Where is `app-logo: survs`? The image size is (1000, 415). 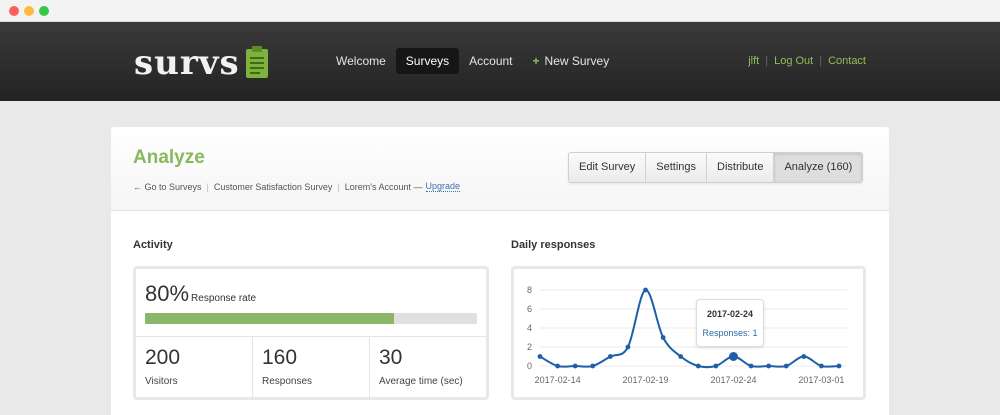 app-logo: survs is located at coordinates (202, 62).